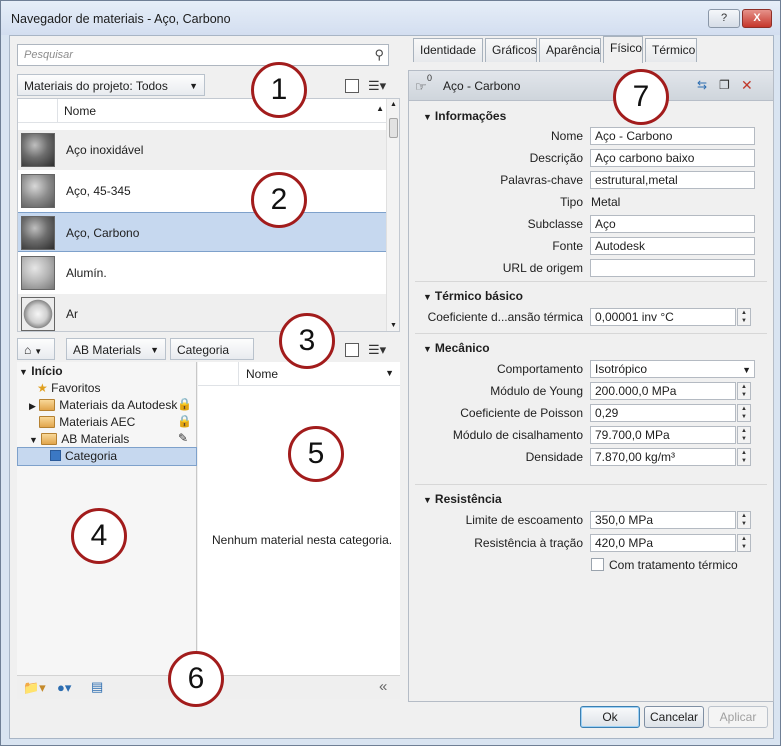 Image resolution: width=781 pixels, height=746 pixels. I want to click on delete-asset-icon: ✕, so click(747, 85).